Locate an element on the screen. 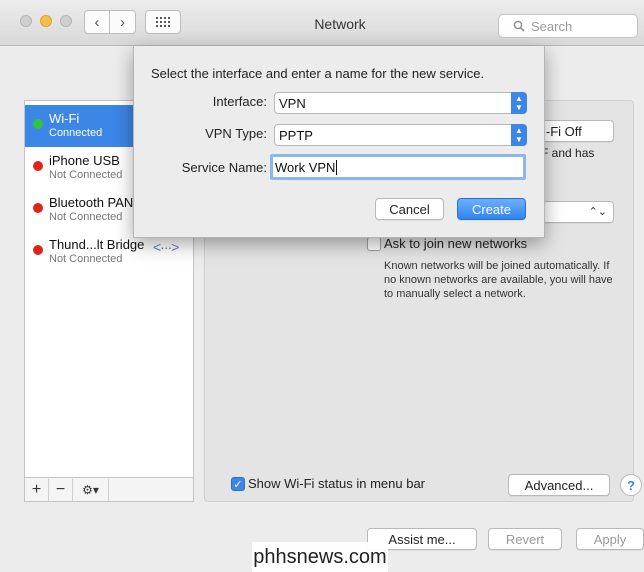  vpn-type-select: PPTP ▲ ▼ is located at coordinates (400, 135).